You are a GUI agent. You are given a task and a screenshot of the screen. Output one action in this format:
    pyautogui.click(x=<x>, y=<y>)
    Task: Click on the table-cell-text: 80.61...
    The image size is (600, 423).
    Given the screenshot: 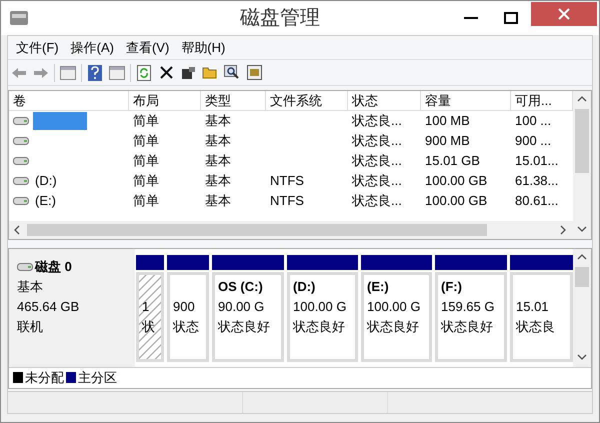 What is the action you would take?
    pyautogui.click(x=536, y=201)
    